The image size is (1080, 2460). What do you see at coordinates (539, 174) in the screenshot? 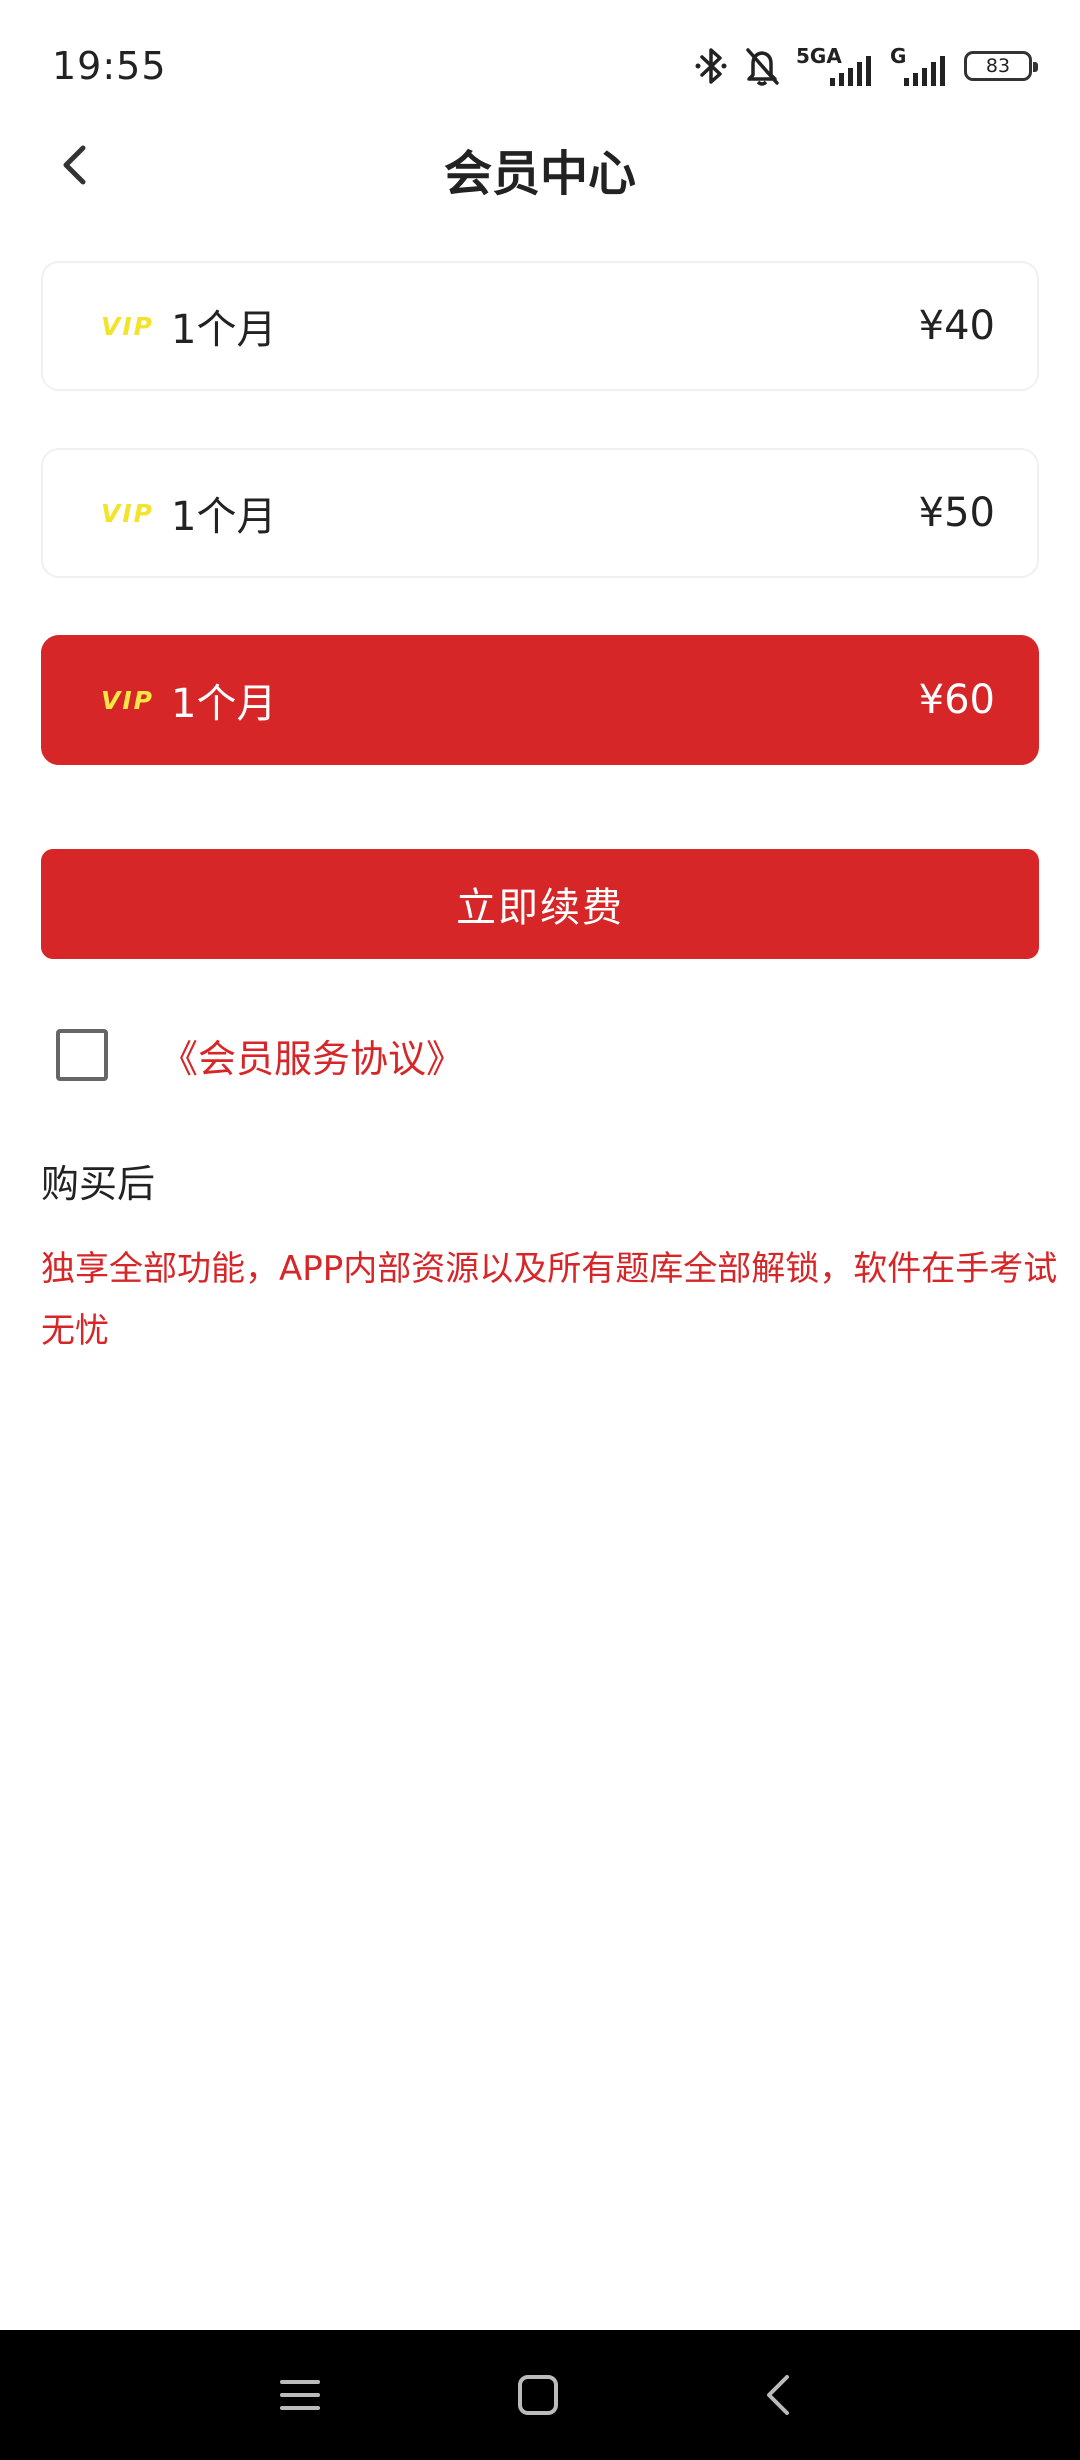
I see `page-title: 会员中心` at bounding box center [539, 174].